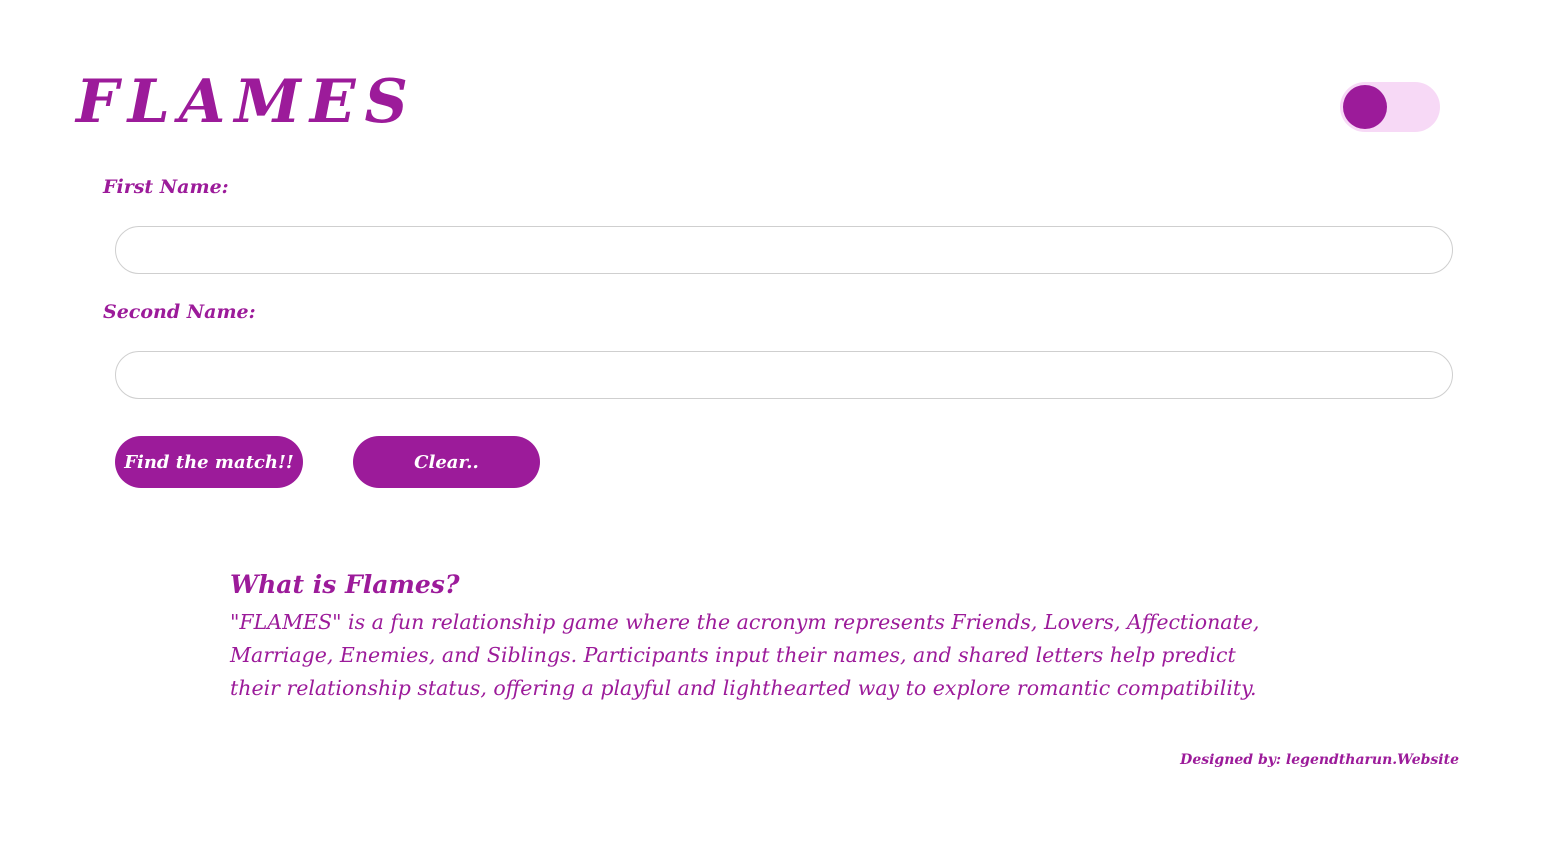  What do you see at coordinates (345, 584) in the screenshot?
I see `about-heading: What is Flames?` at bounding box center [345, 584].